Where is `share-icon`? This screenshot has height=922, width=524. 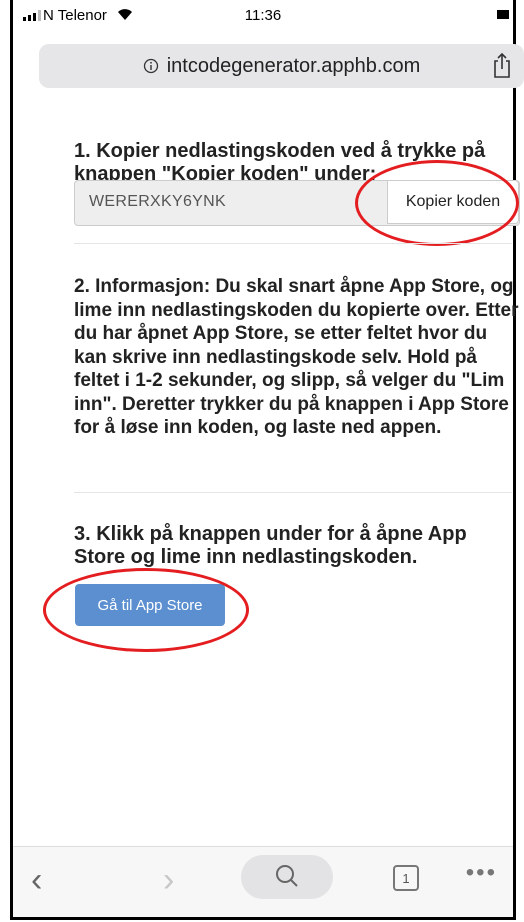
share-icon is located at coordinates (502, 65).